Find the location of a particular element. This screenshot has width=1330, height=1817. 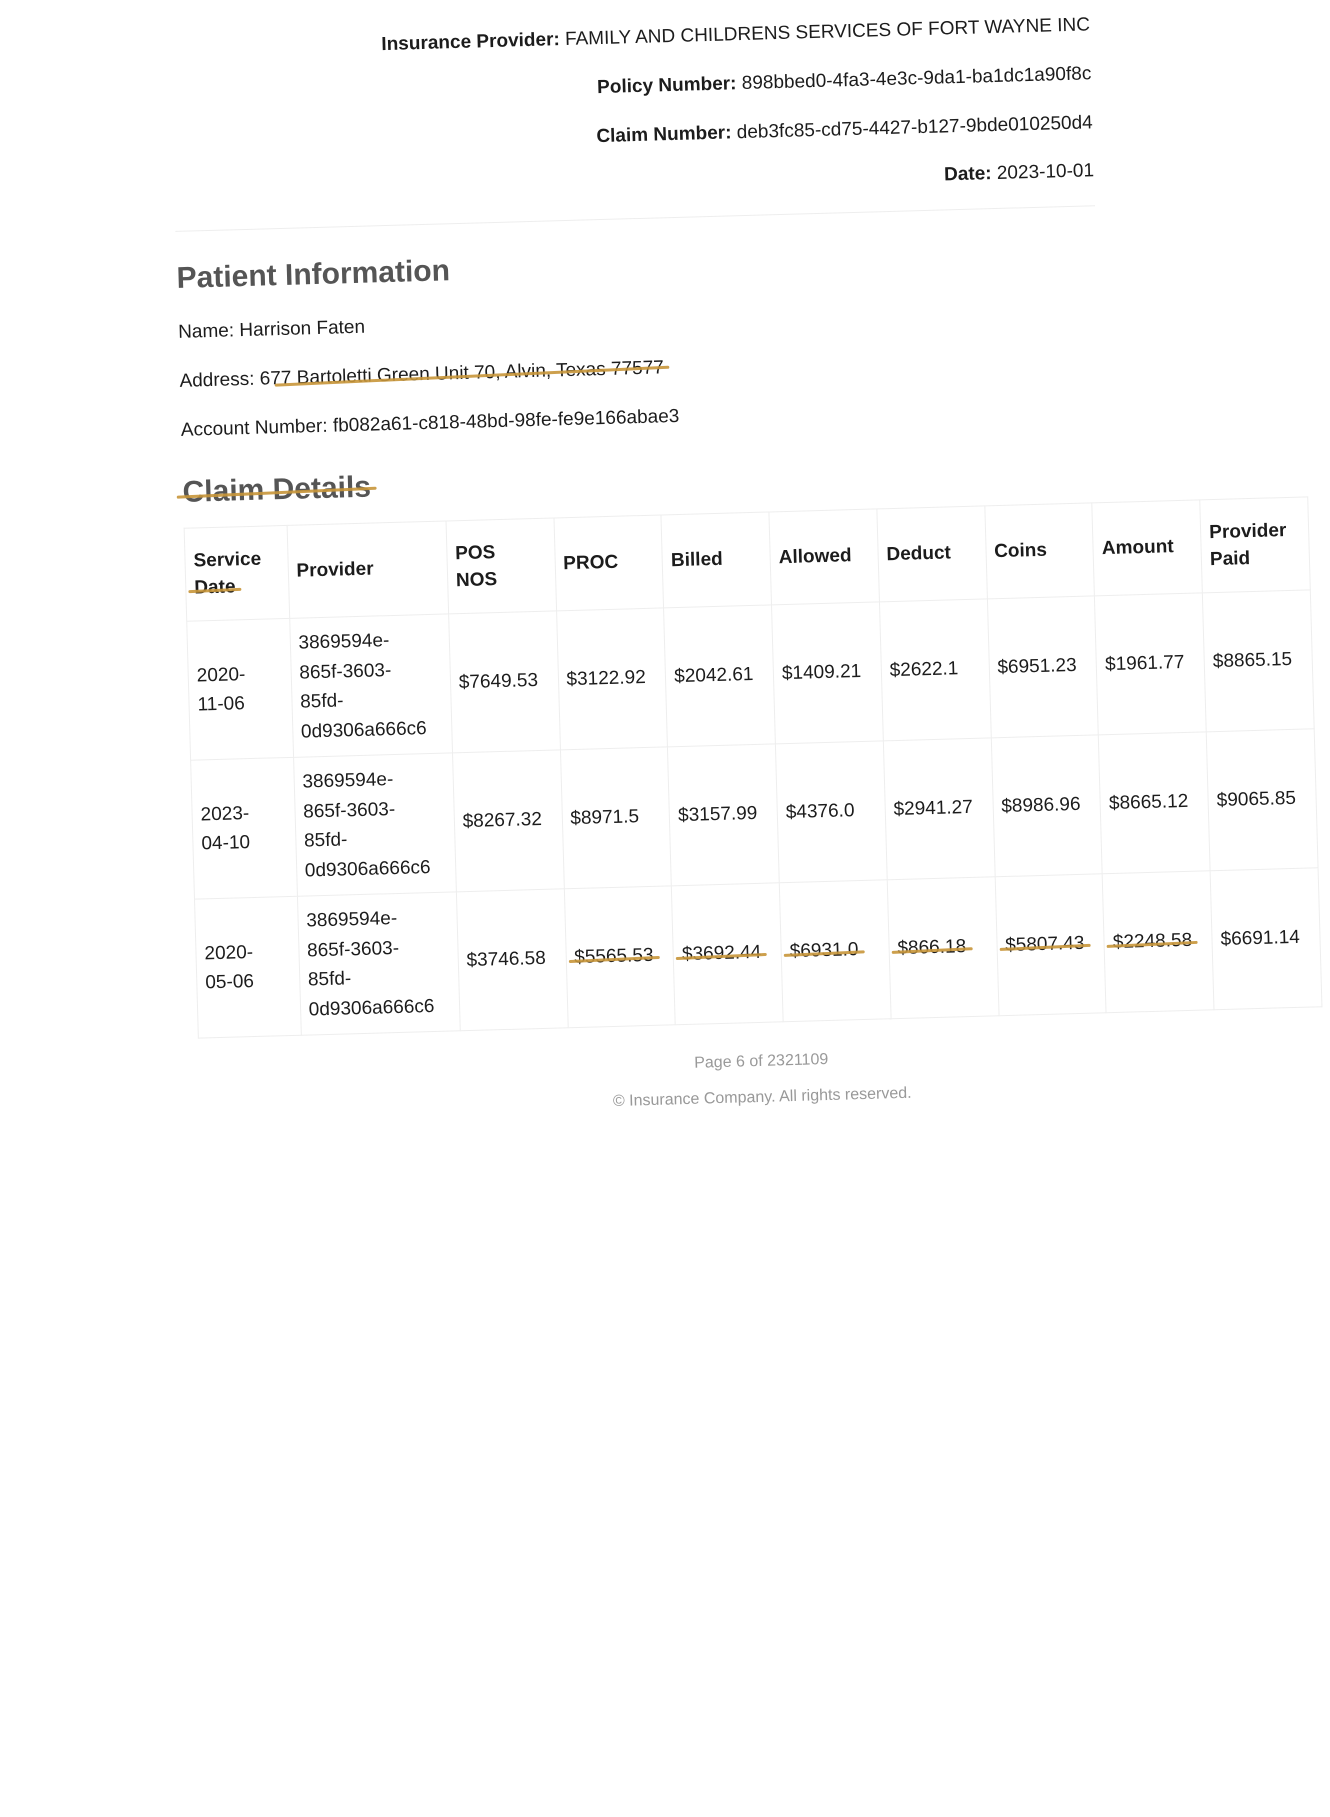

date-label: Date: is located at coordinates (967, 174).